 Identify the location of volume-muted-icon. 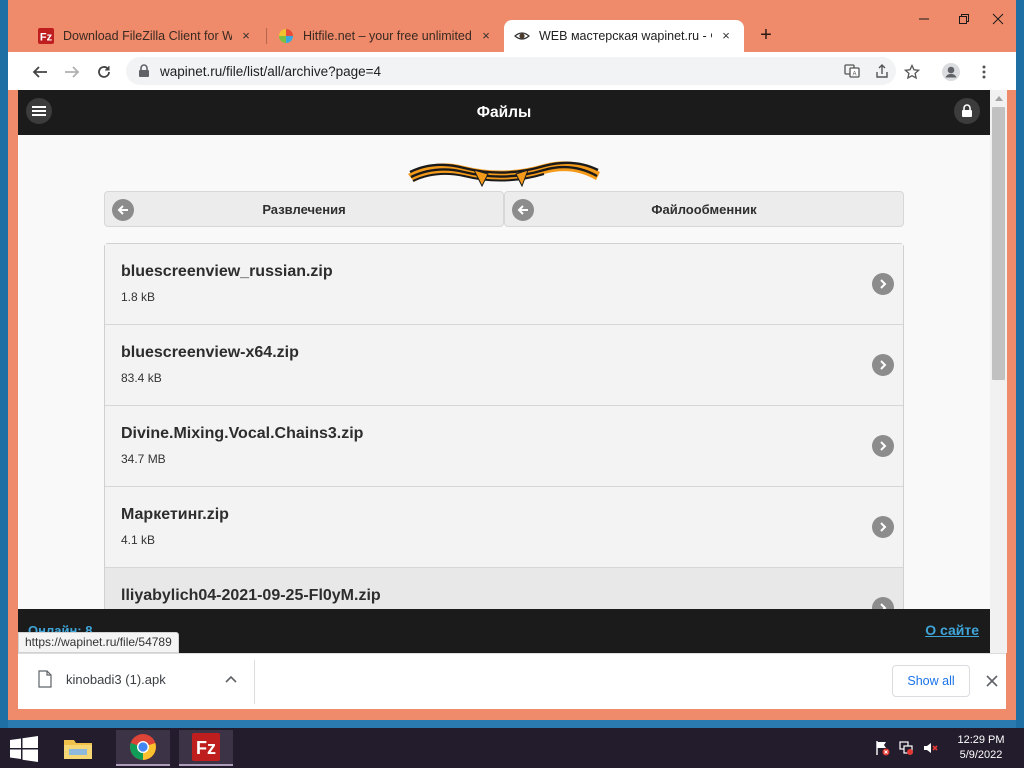
(930, 748).